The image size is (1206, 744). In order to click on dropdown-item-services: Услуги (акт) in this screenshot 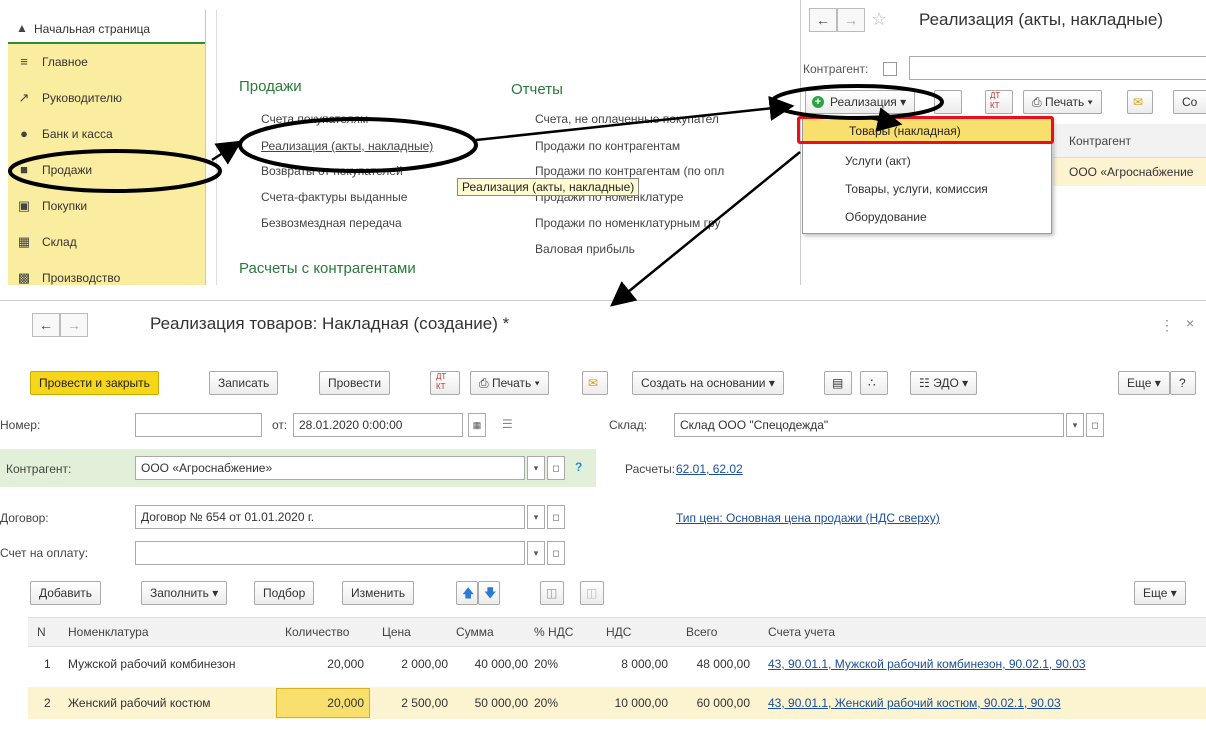, I will do `click(927, 161)`.